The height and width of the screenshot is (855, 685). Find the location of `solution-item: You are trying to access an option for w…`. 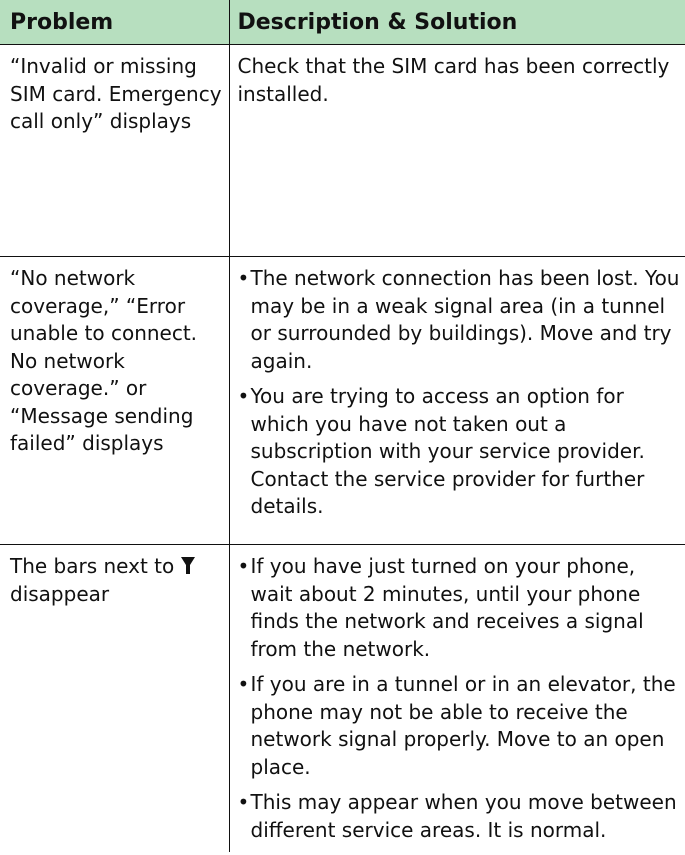

solution-item: You are trying to access an option for w… is located at coordinates (460, 452).